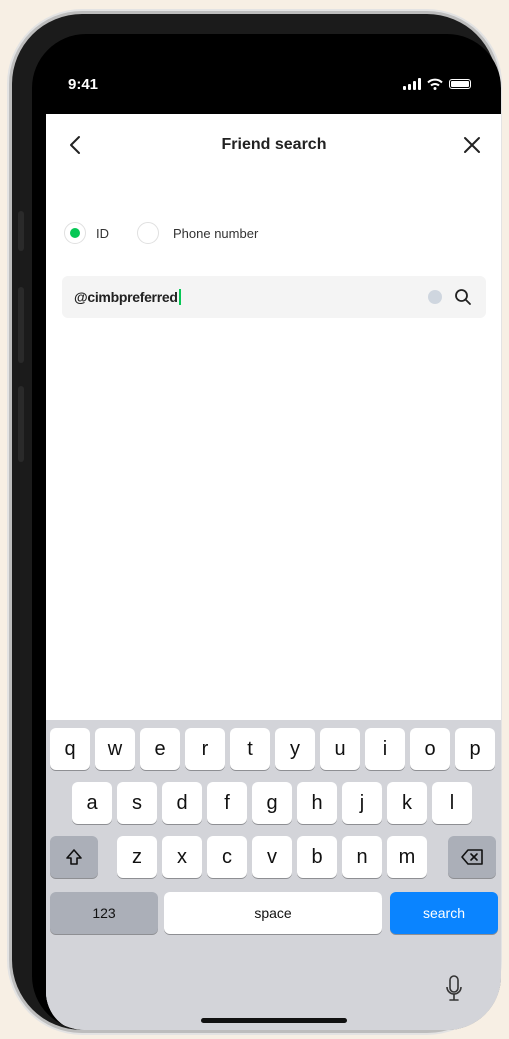 The width and height of the screenshot is (509, 1039). I want to click on microphone-icon, so click(454, 989).